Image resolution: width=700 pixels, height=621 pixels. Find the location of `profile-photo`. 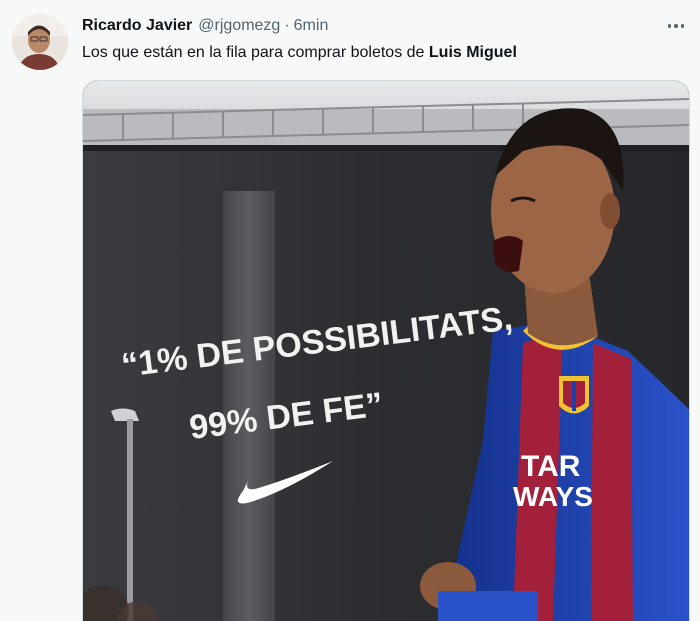

profile-photo is located at coordinates (40, 42).